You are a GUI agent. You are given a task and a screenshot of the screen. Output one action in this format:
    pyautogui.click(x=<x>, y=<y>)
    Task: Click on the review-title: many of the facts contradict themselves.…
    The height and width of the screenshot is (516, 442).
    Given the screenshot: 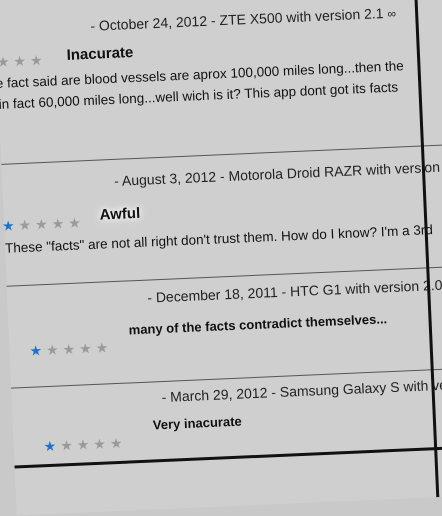 What is the action you would take?
    pyautogui.click(x=258, y=324)
    